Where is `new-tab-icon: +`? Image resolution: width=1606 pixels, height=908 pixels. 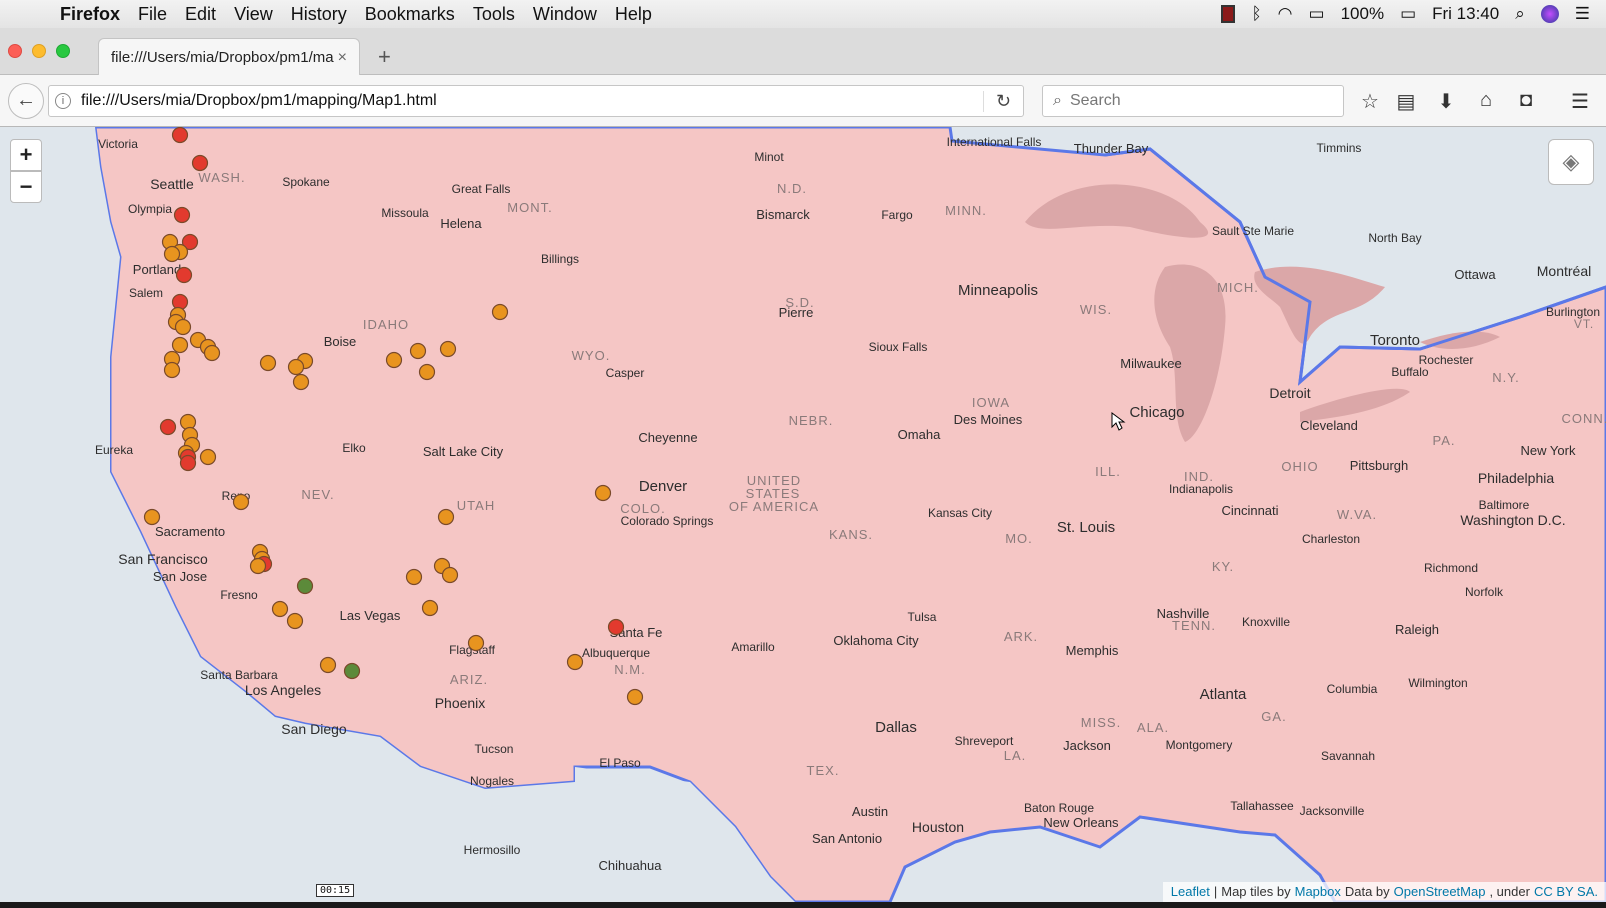 new-tab-icon: + is located at coordinates (384, 57).